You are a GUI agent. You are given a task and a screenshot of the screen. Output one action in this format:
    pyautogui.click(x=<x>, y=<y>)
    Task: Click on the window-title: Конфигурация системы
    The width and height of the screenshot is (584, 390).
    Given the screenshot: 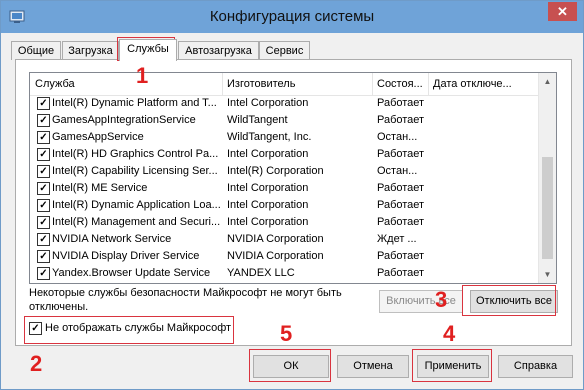 What is the action you would take?
    pyautogui.click(x=292, y=16)
    